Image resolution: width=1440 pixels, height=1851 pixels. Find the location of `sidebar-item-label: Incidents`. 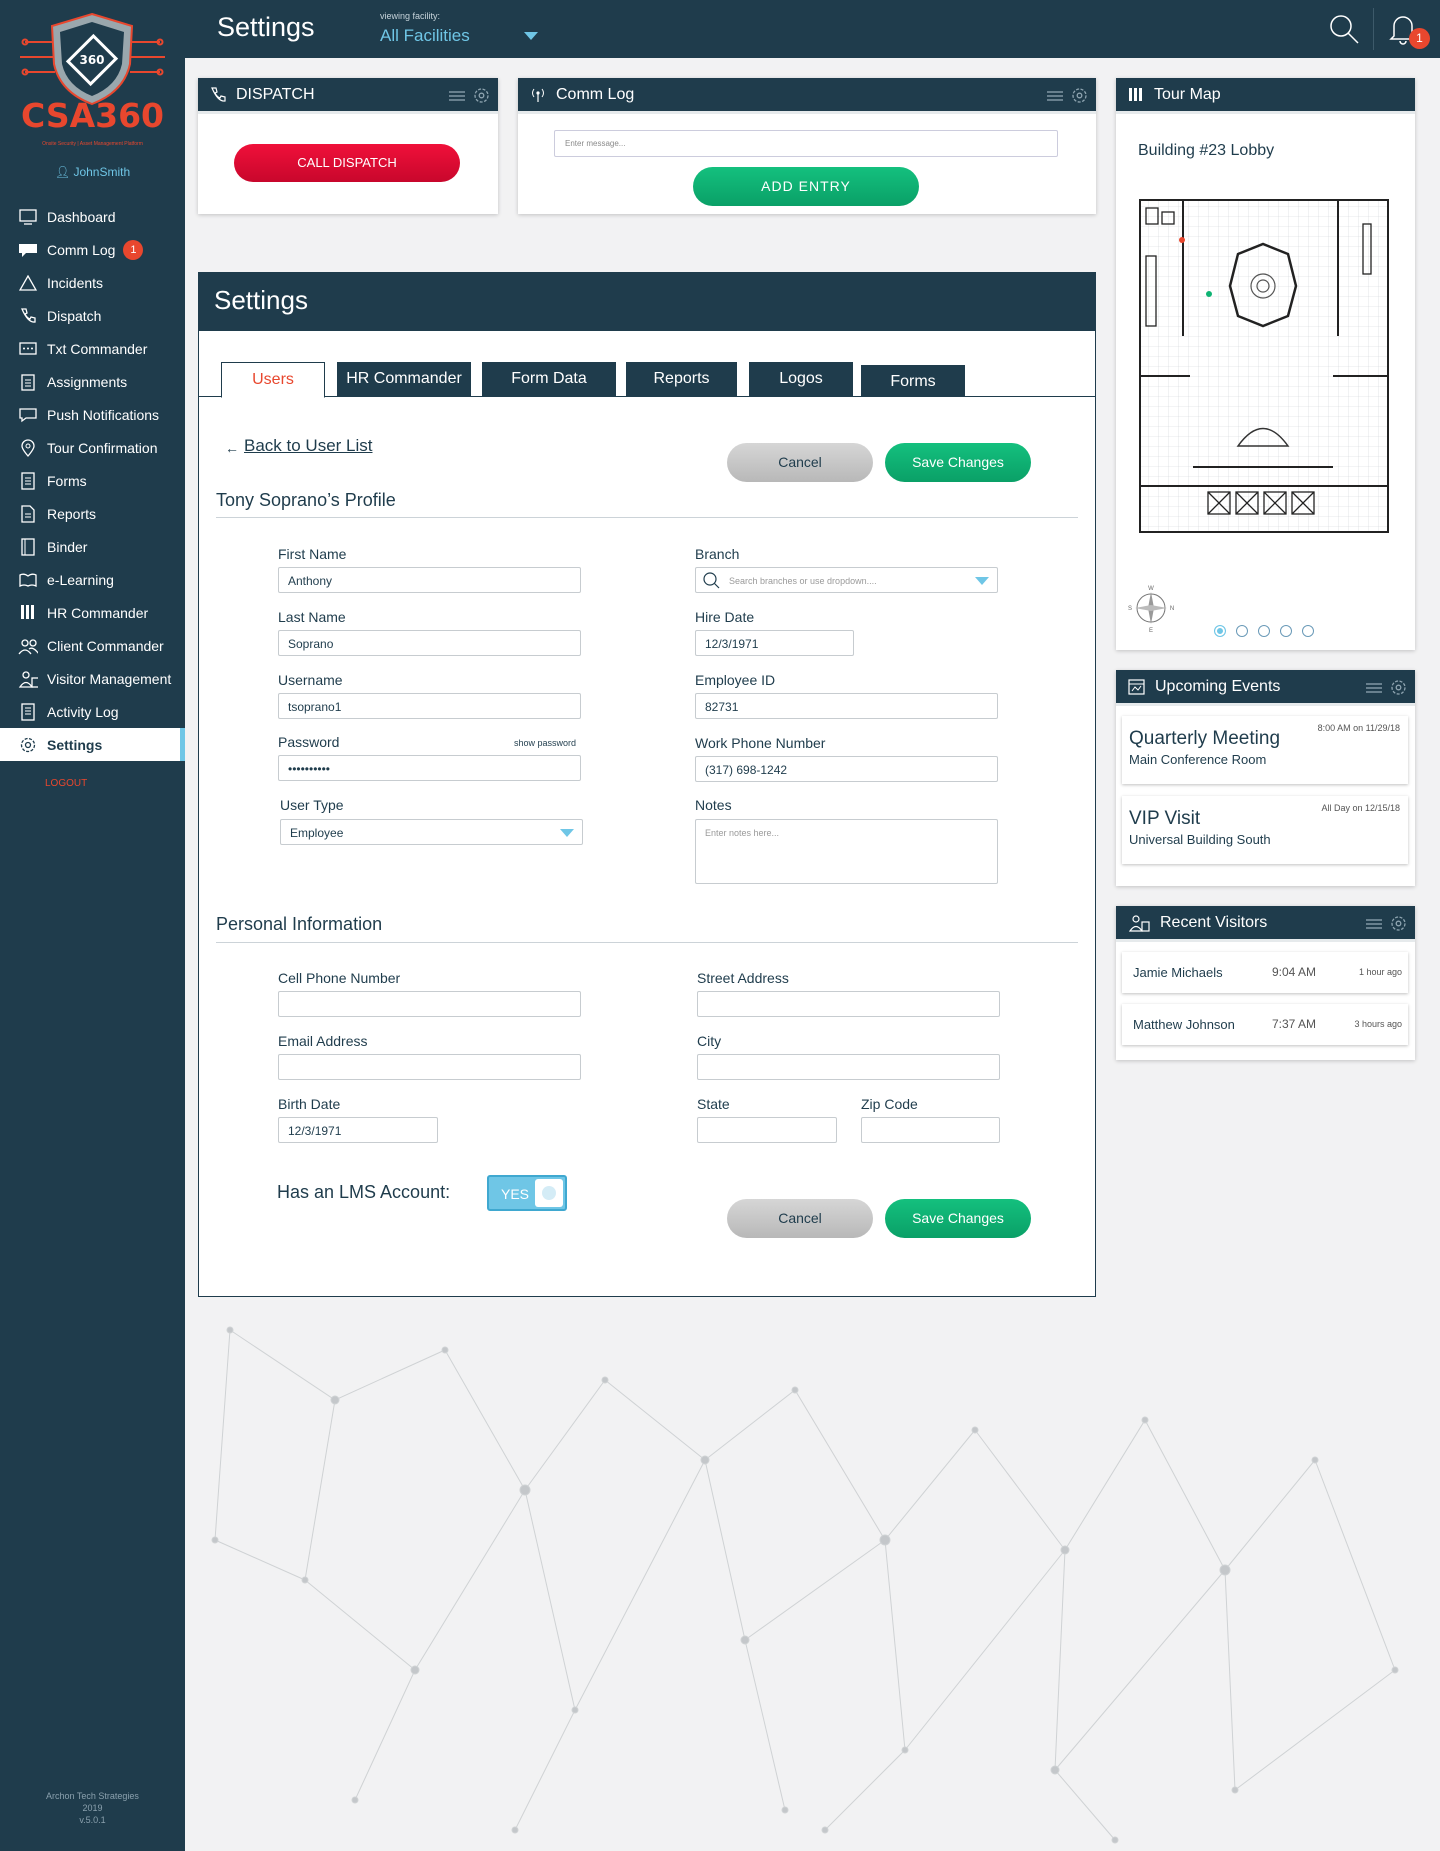

sidebar-item-label: Incidents is located at coordinates (75, 282).